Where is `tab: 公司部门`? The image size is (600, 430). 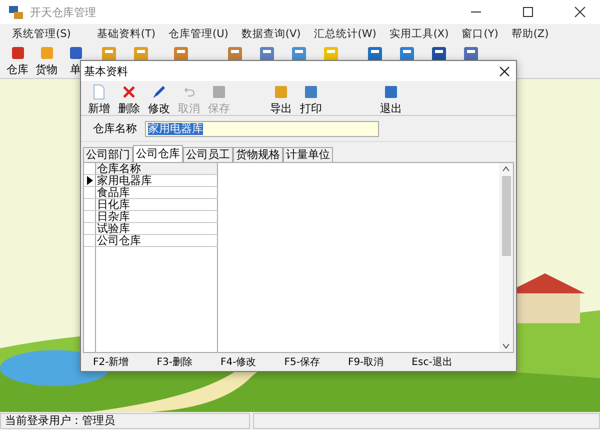
tab: 公司部门 is located at coordinates (108, 154).